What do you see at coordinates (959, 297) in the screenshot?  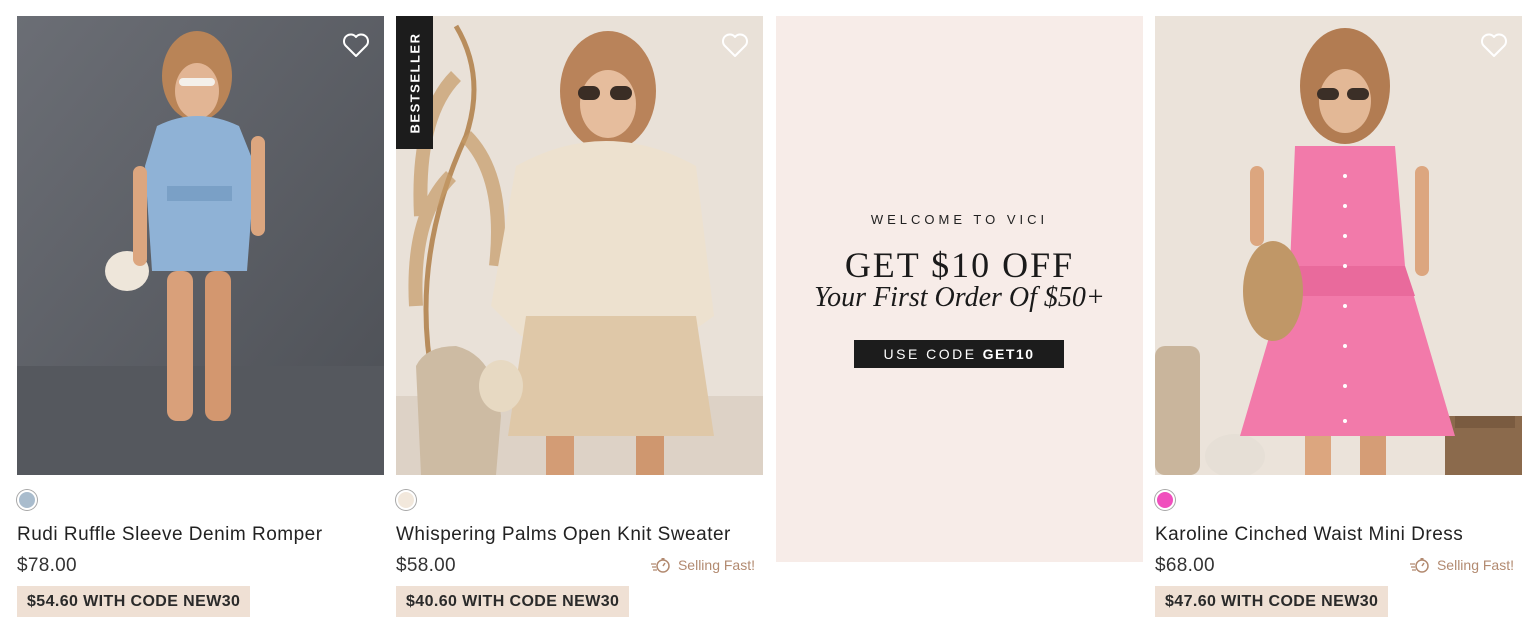 I see `banner-subline: Your First Order Of $50+` at bounding box center [959, 297].